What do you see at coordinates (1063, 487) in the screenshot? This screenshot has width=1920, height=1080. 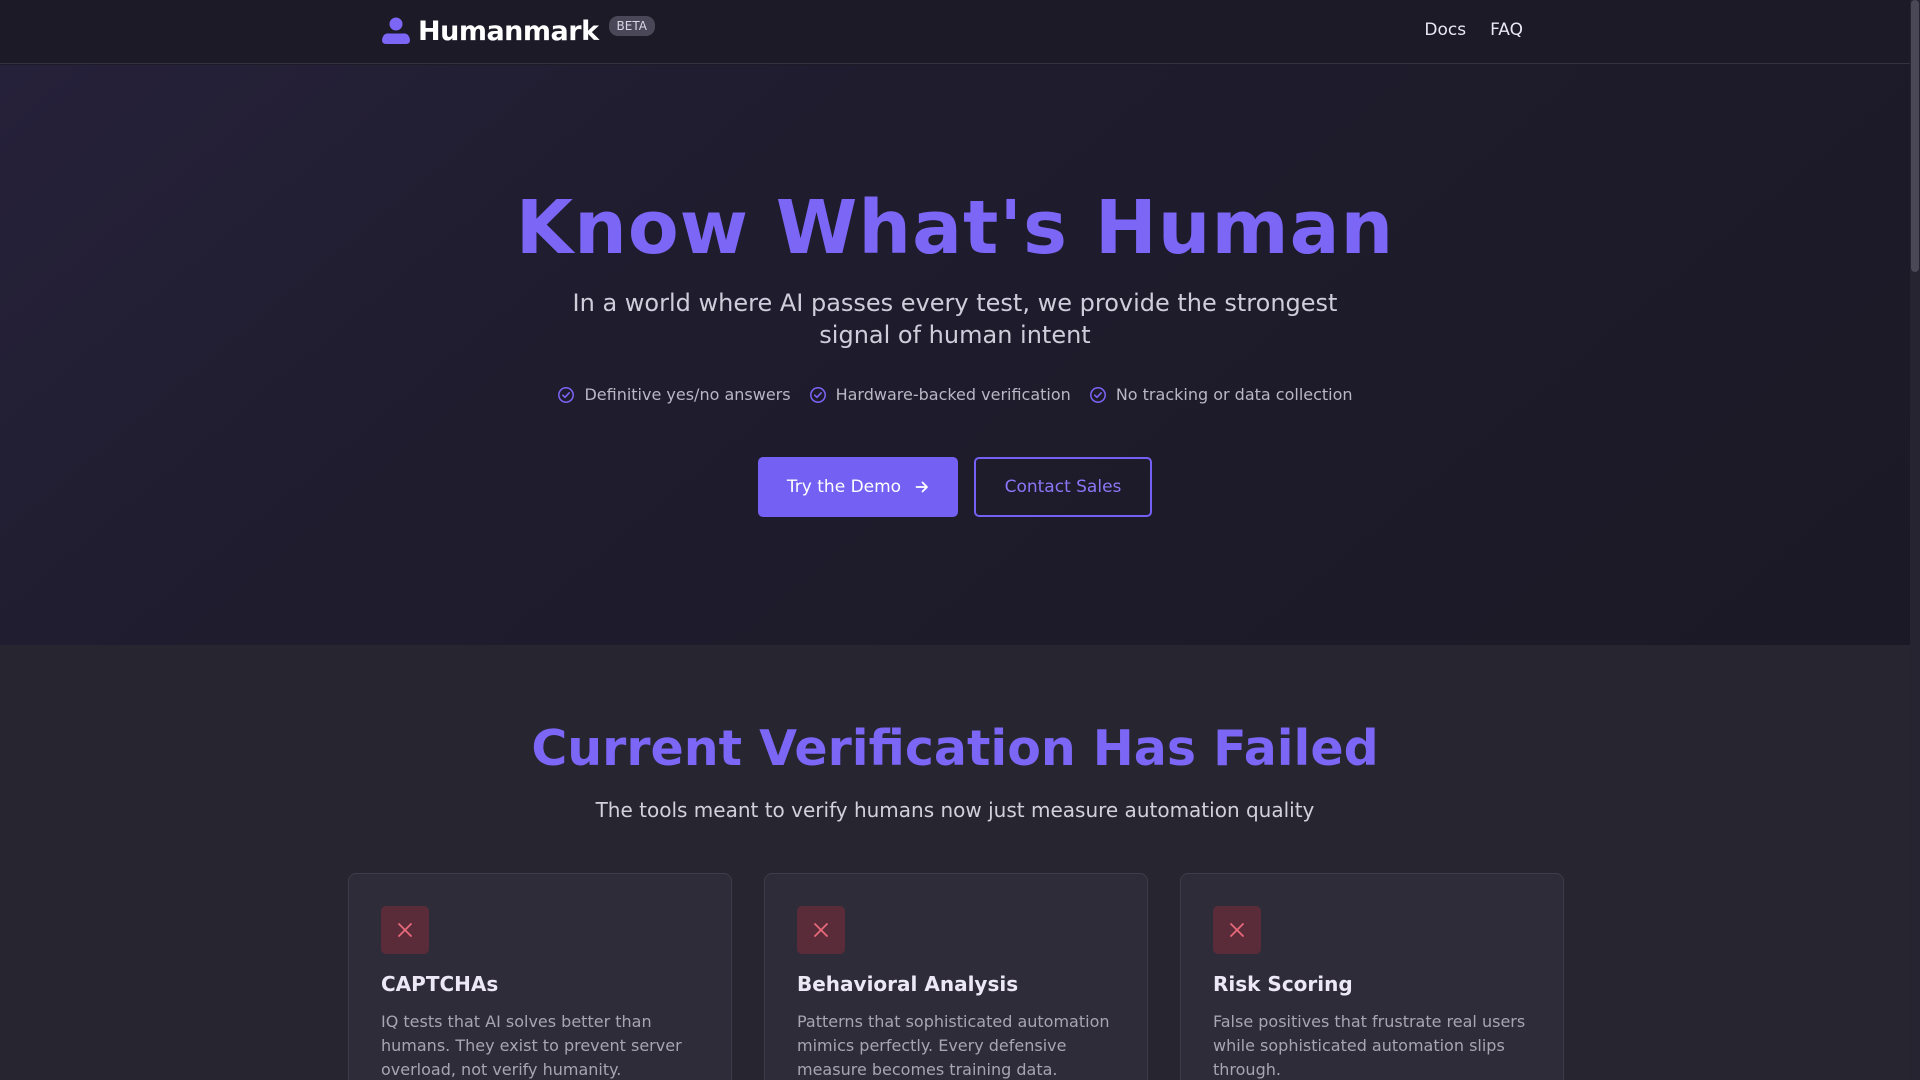 I see `contact-sales-button: Contact Sales` at bounding box center [1063, 487].